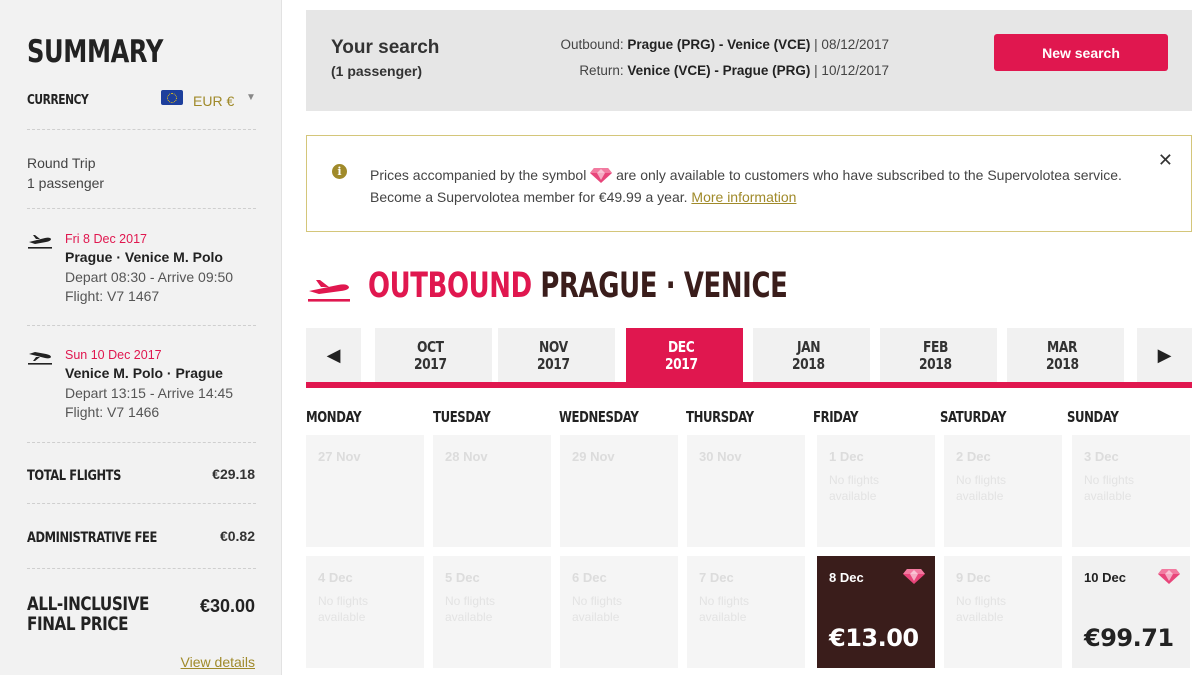 This screenshot has height=675, width=1200. I want to click on eu-flag-icon, so click(172, 97).